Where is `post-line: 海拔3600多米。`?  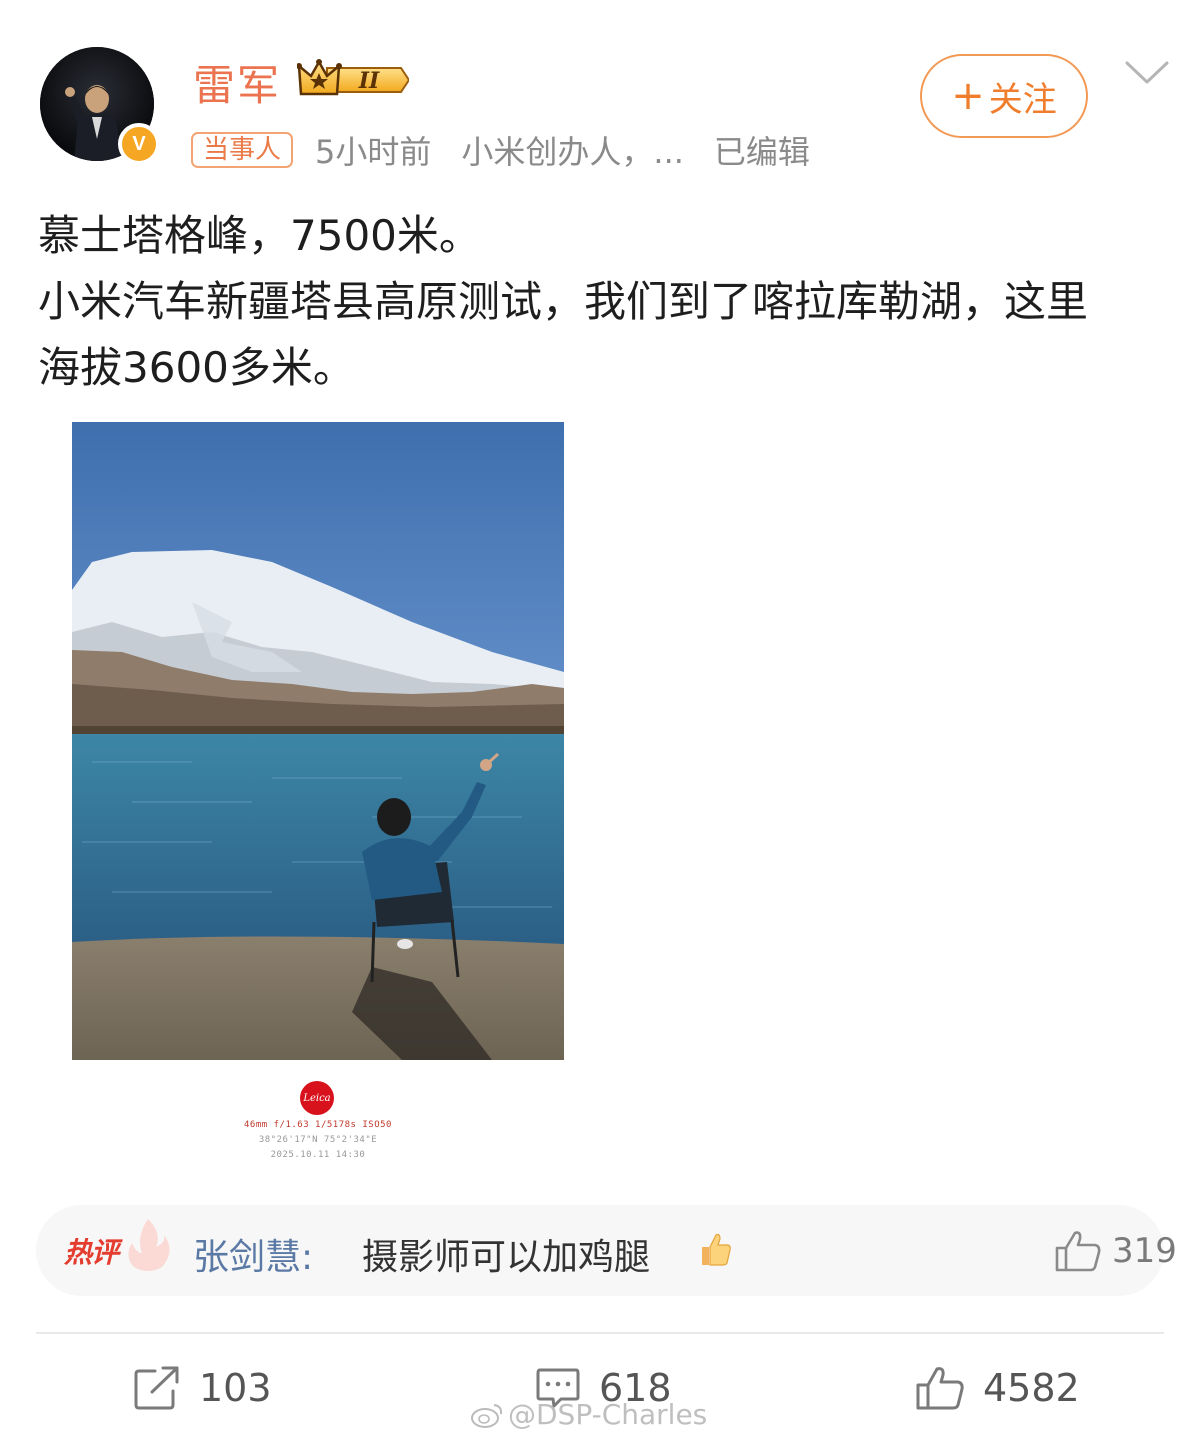 post-line: 海拔3600多米。 is located at coordinates (196, 367).